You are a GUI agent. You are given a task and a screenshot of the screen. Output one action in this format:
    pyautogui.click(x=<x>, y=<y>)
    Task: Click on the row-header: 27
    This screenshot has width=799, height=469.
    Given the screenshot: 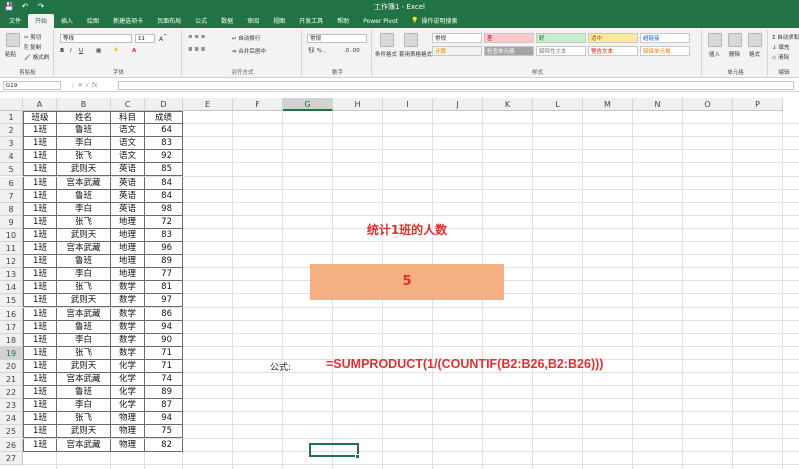 What is the action you would take?
    pyautogui.click(x=11, y=458)
    